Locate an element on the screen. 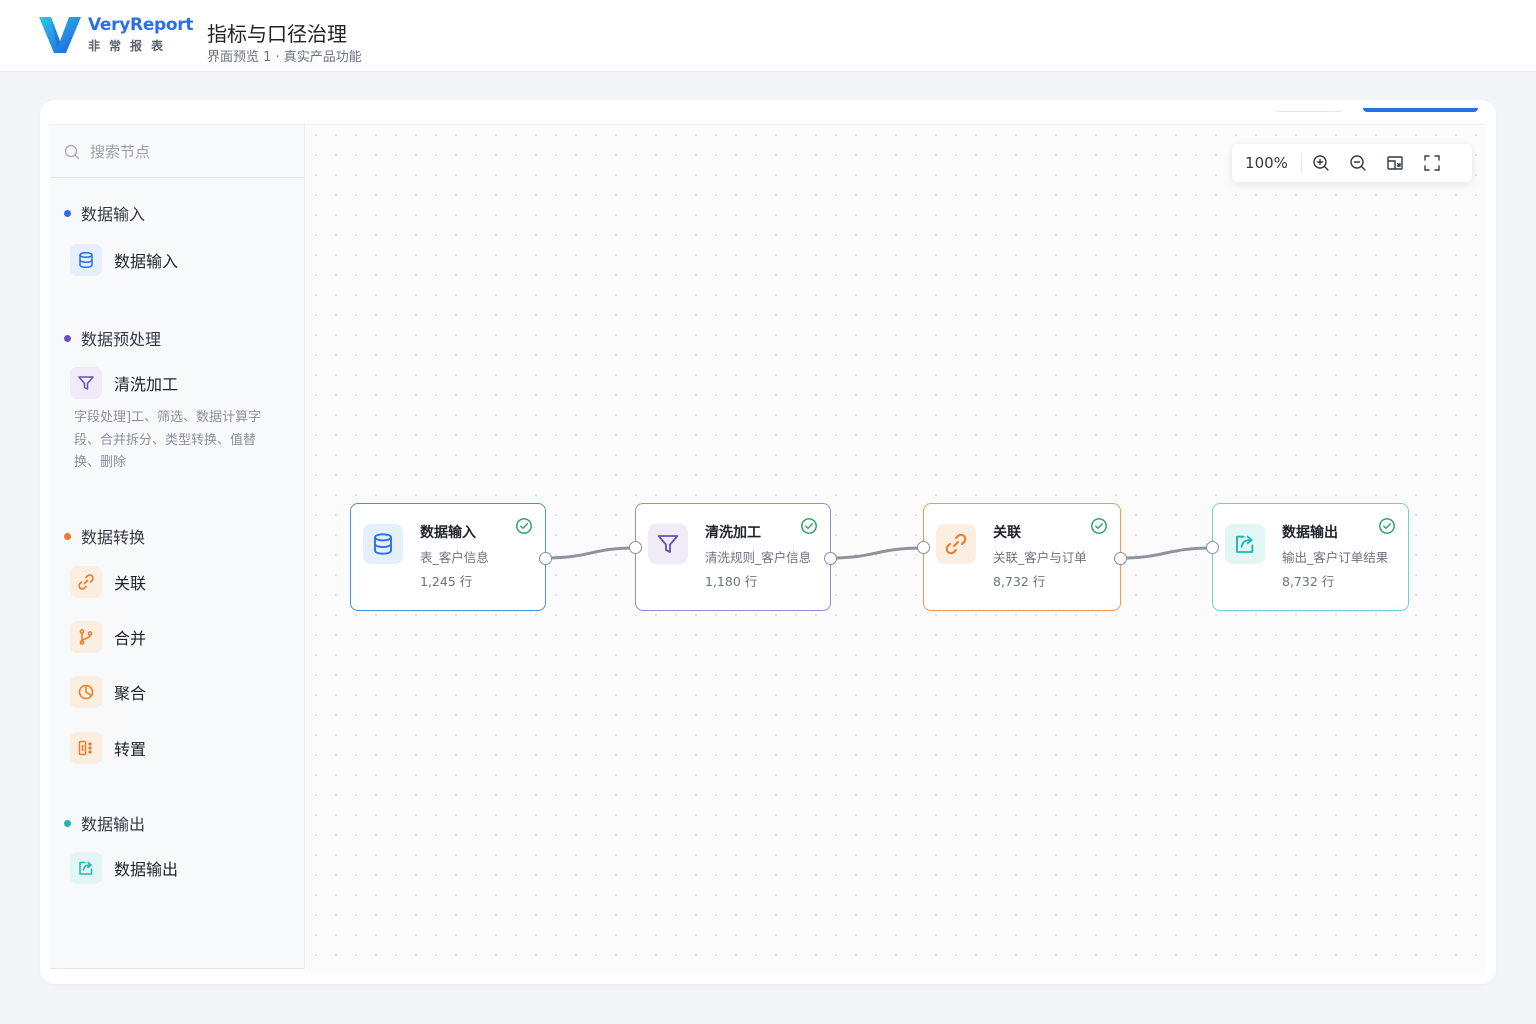  node-subtitle: 表_客户信息 is located at coordinates (454, 557).